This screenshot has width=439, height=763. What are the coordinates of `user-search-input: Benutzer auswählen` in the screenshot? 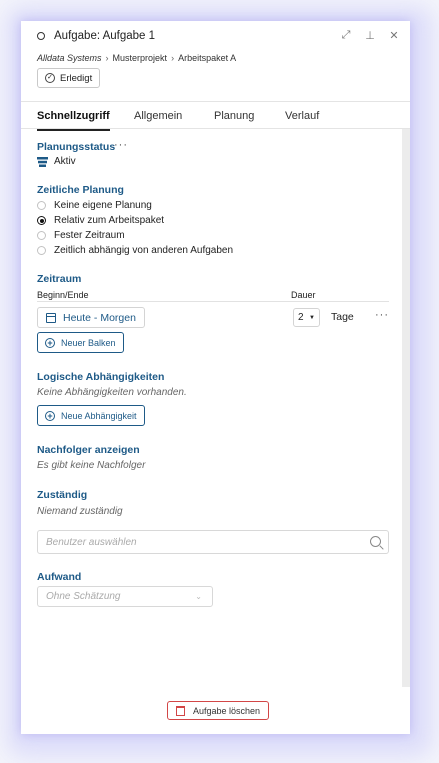 It's located at (213, 542).